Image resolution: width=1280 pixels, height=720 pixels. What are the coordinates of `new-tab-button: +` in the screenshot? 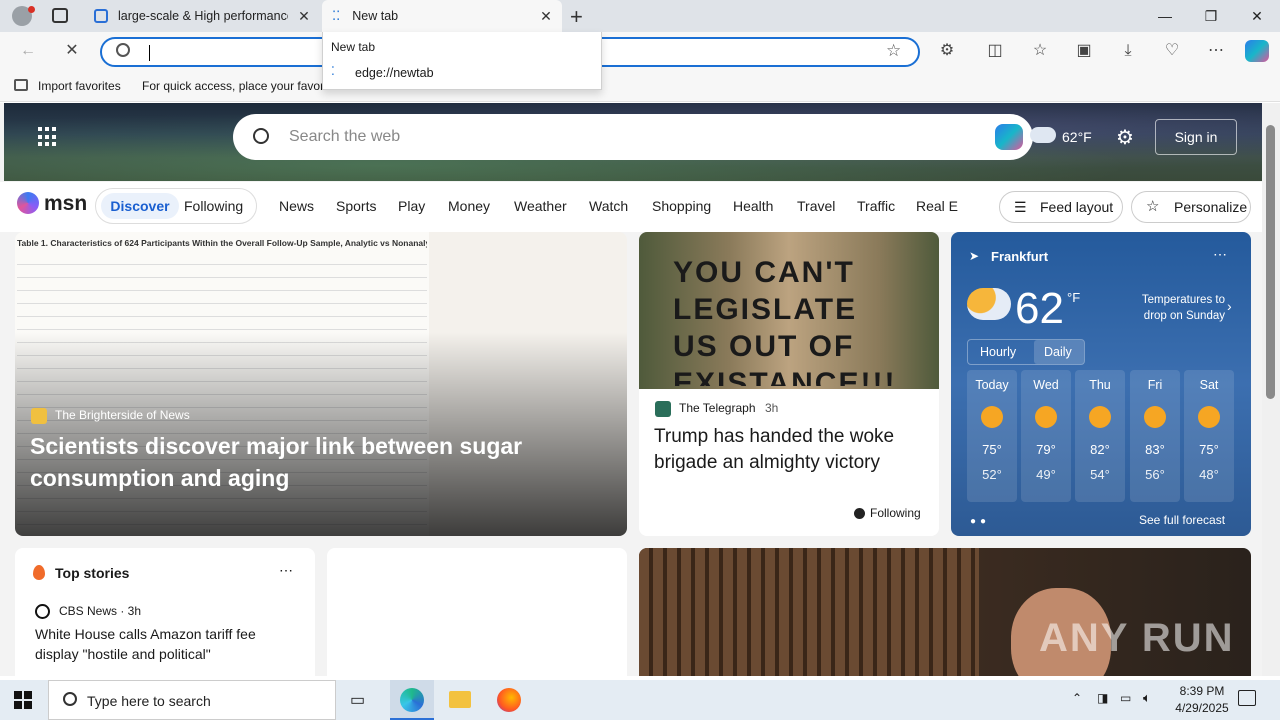 It's located at (576, 17).